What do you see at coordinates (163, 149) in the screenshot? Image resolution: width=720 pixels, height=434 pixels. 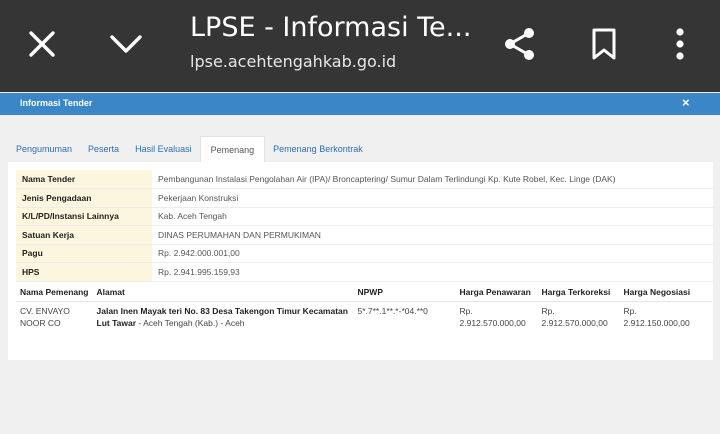 I see `tab-hasil-evaluasi: Hasil Evaluasi` at bounding box center [163, 149].